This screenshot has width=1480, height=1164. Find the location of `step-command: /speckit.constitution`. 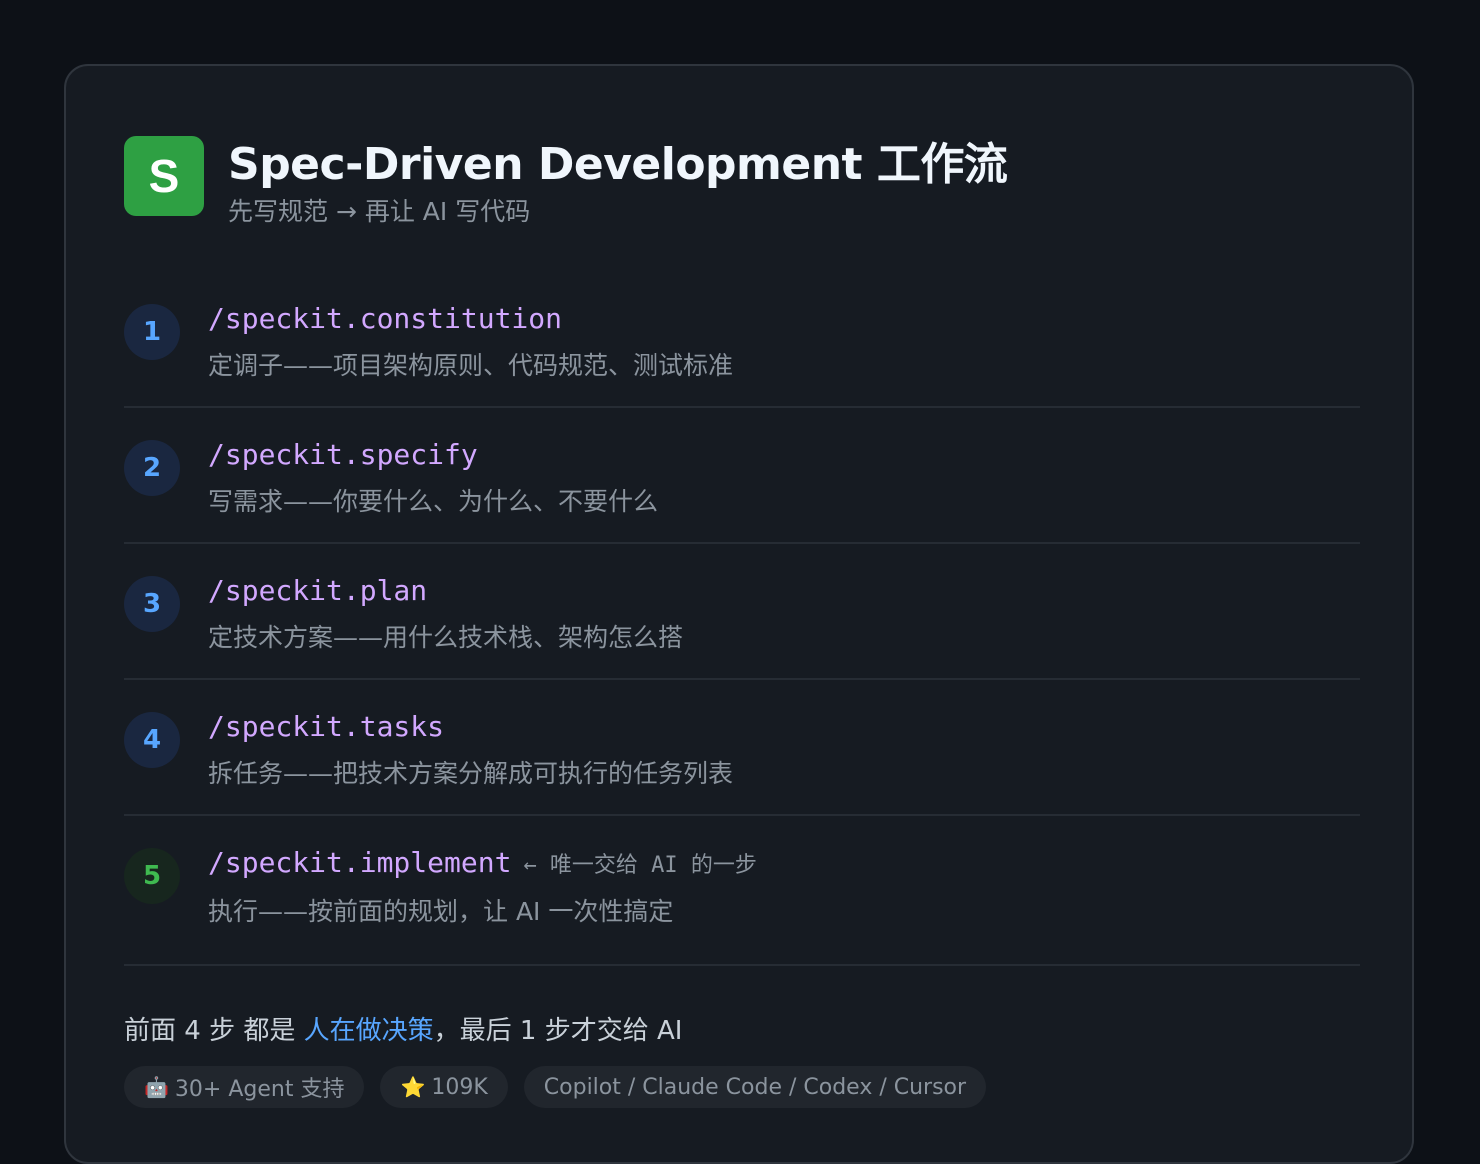

step-command: /speckit.constitution is located at coordinates (385, 318).